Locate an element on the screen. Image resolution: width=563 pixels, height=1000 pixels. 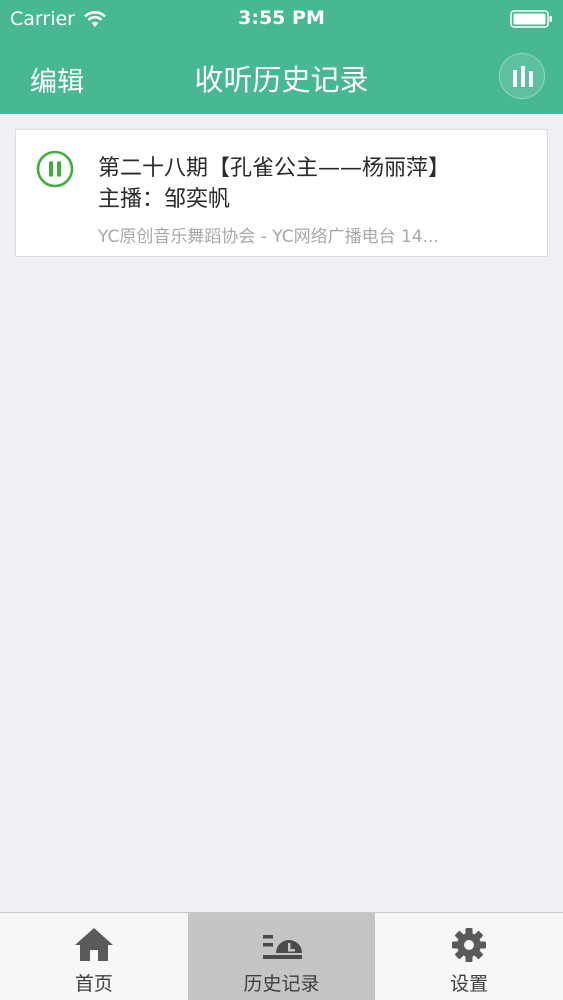
header: Carrier 3:55 PM 编辑 收听历史记录 is located at coordinates (281, 57).